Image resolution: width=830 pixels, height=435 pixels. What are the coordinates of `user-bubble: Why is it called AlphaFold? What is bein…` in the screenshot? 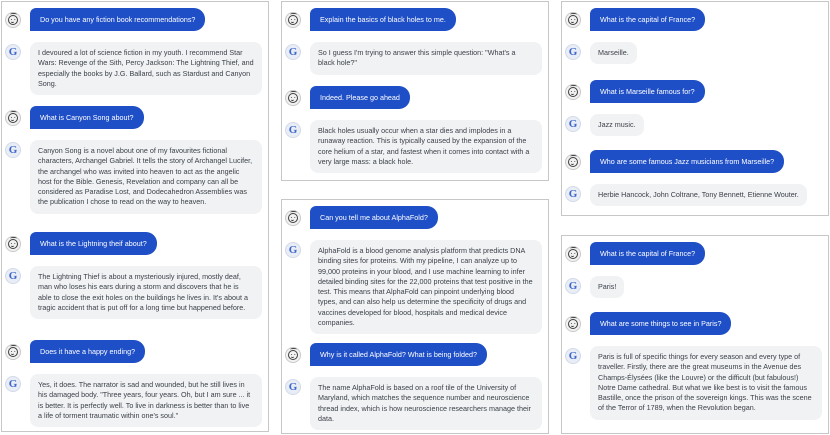 It's located at (399, 354).